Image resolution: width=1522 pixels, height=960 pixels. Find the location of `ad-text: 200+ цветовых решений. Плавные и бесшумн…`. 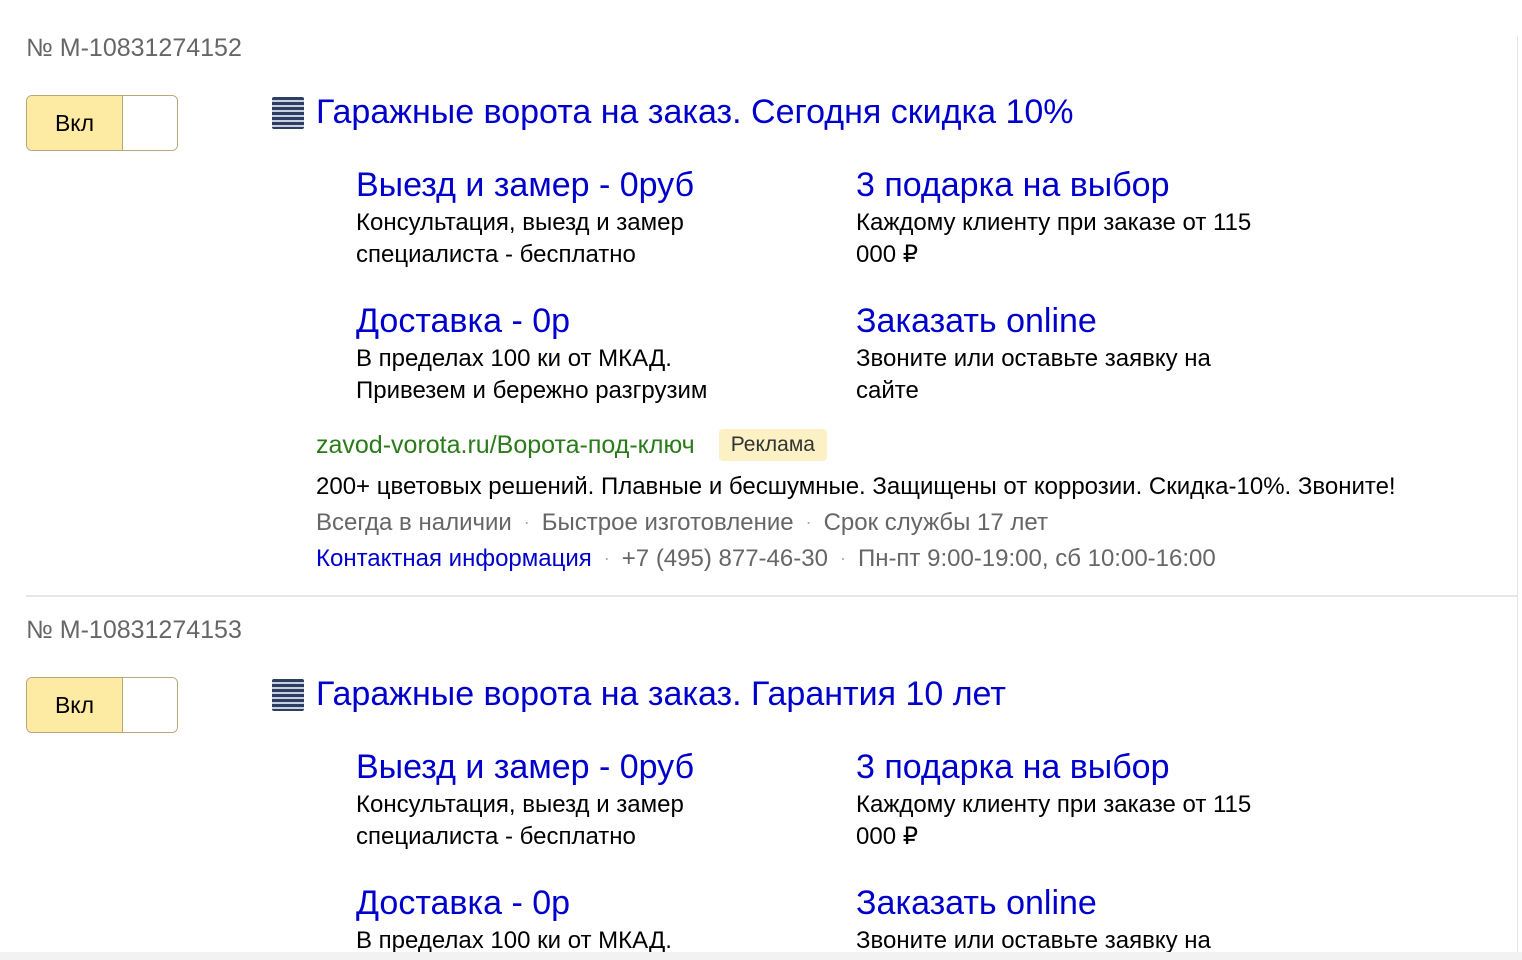

ad-text: 200+ цветовых решений. Плавные и бесшумн… is located at coordinates (856, 486).